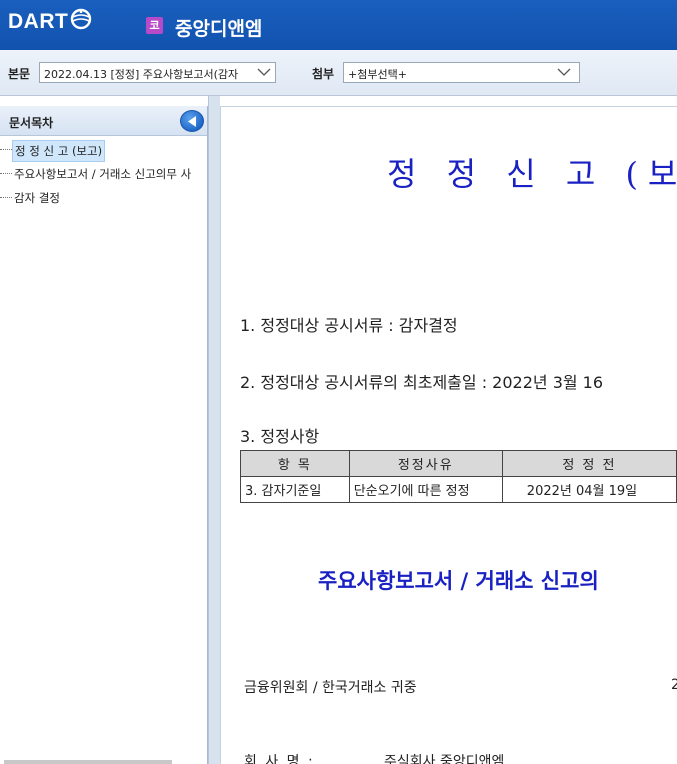 This screenshot has width=677, height=764. Describe the element at coordinates (88, 762) in the screenshot. I see `sidebar-scrollbar` at that location.